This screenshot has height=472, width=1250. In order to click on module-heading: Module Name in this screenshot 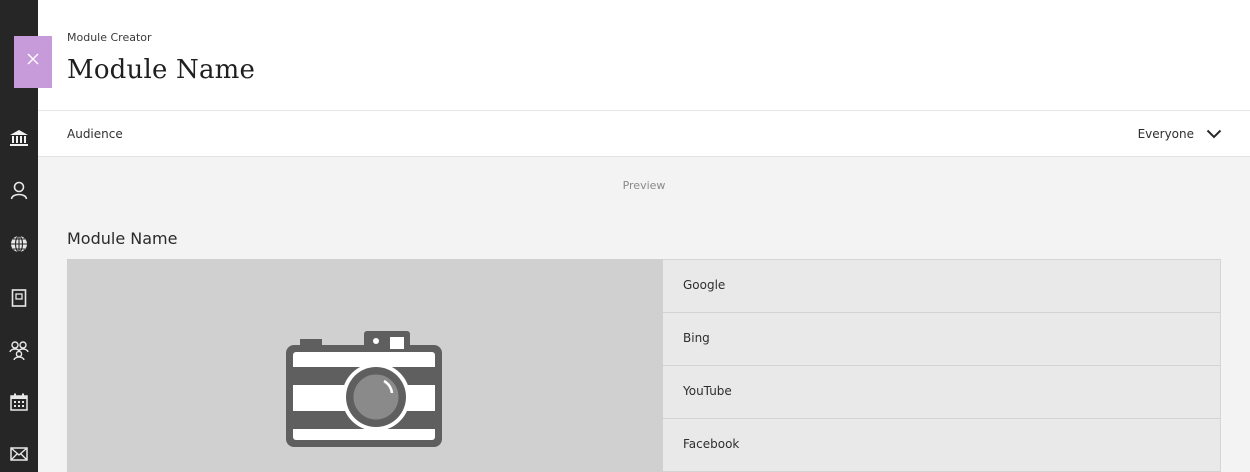, I will do `click(122, 238)`.